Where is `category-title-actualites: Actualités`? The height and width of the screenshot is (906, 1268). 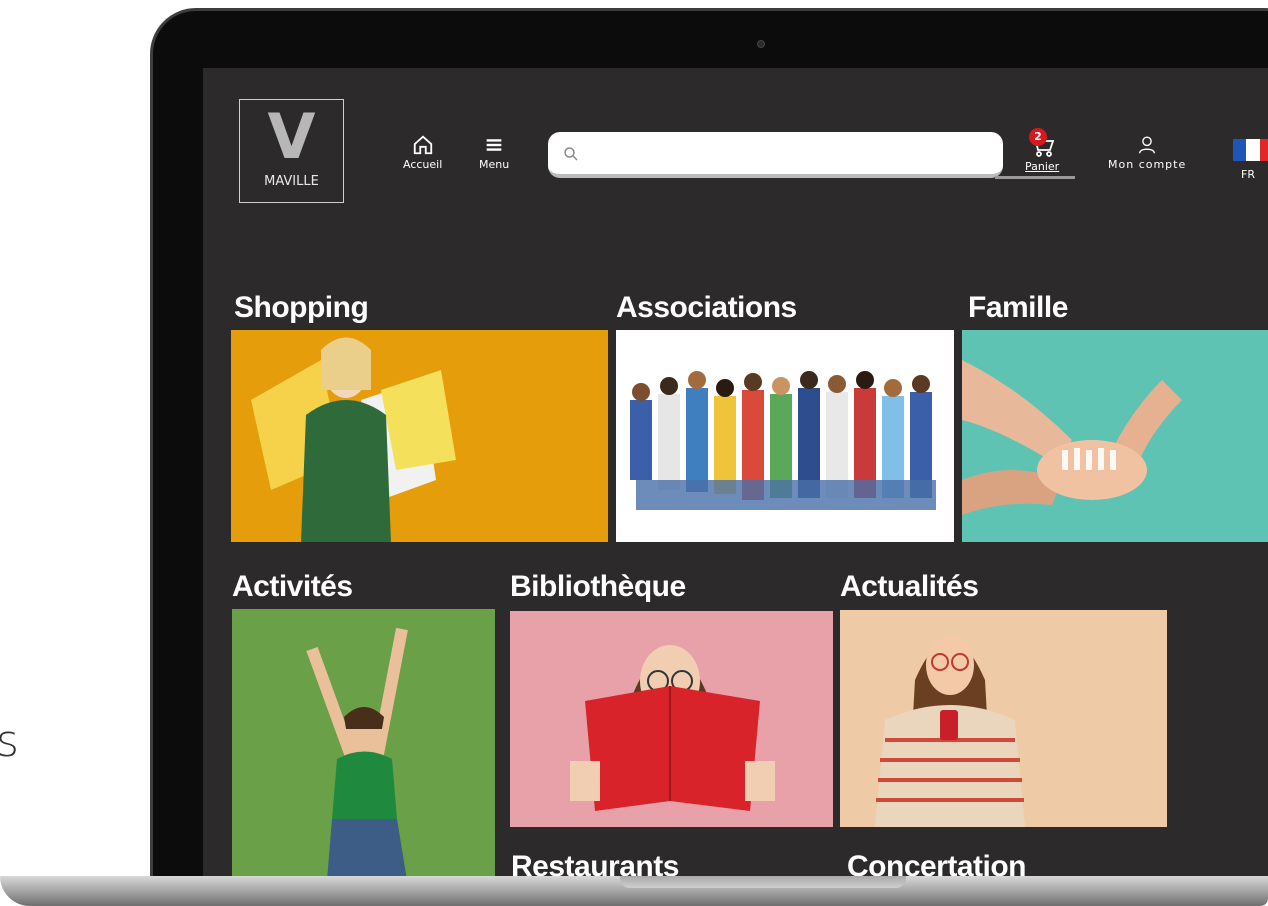
category-title-actualites: Actualités is located at coordinates (909, 586).